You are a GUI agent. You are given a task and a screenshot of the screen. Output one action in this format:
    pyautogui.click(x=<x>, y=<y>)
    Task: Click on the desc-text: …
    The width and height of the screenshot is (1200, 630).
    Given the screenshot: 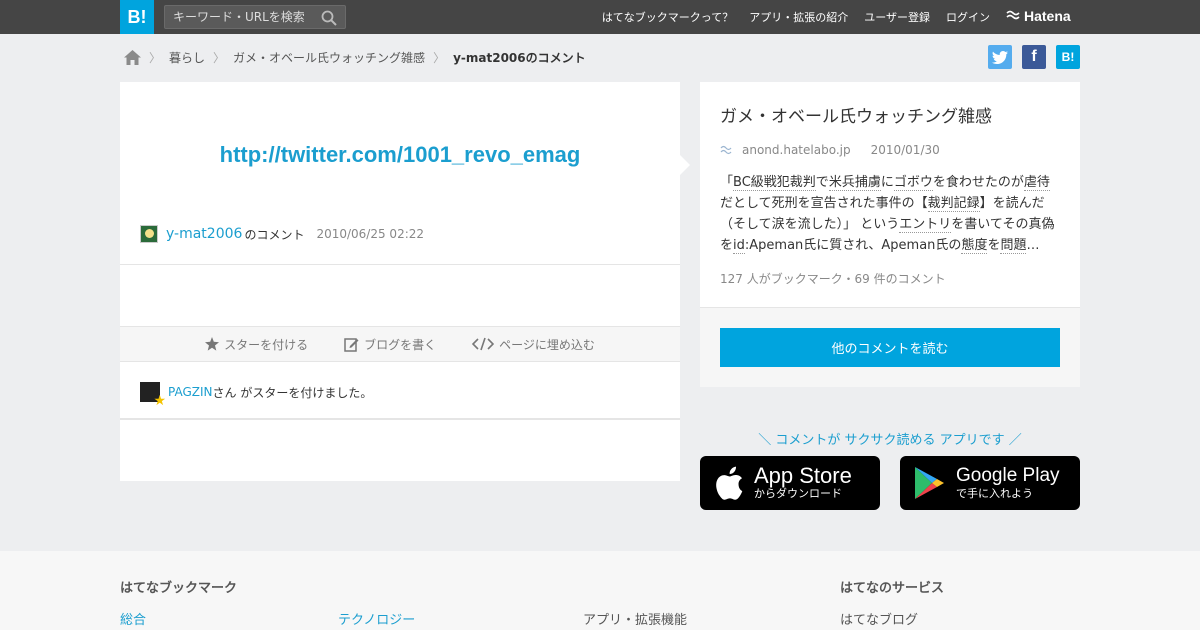 What is the action you would take?
    pyautogui.click(x=1033, y=245)
    